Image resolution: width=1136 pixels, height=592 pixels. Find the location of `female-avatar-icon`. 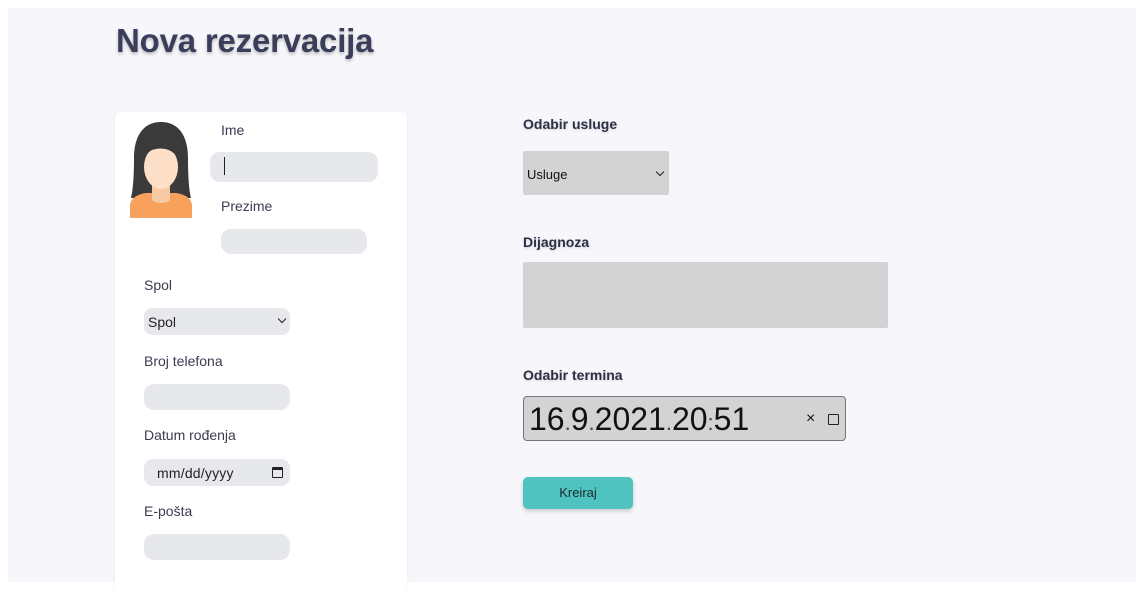

female-avatar-icon is located at coordinates (161, 170).